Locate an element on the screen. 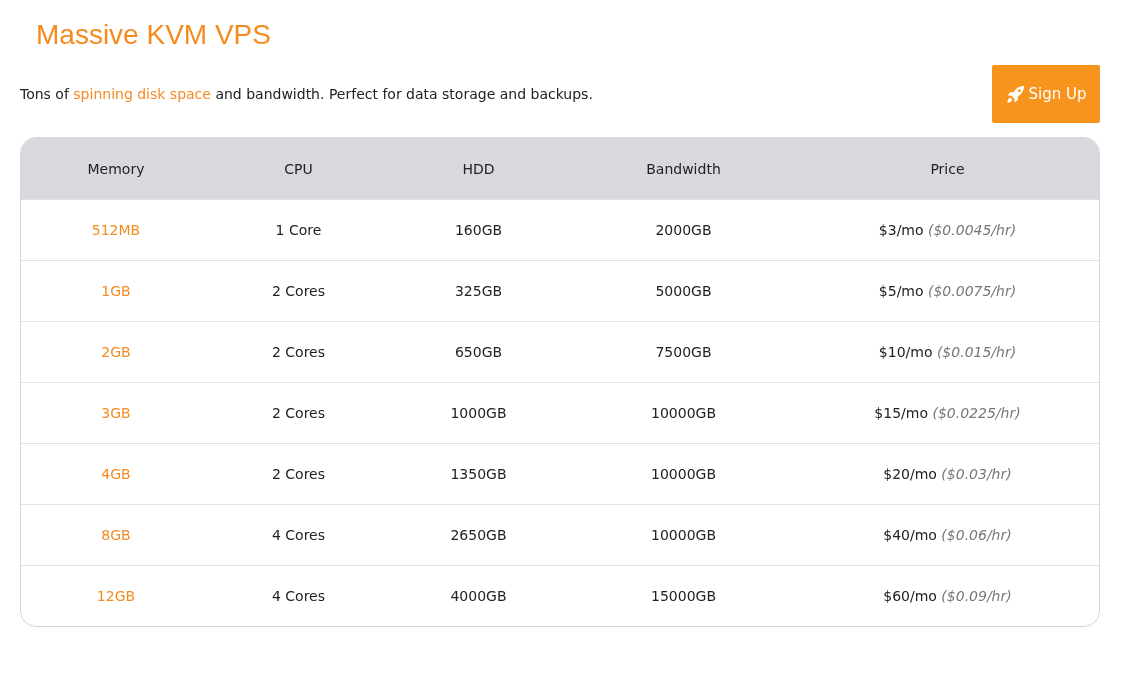 This screenshot has width=1124, height=673. price-cell-text: $40/mo ($0.06/hr) is located at coordinates (947, 535).